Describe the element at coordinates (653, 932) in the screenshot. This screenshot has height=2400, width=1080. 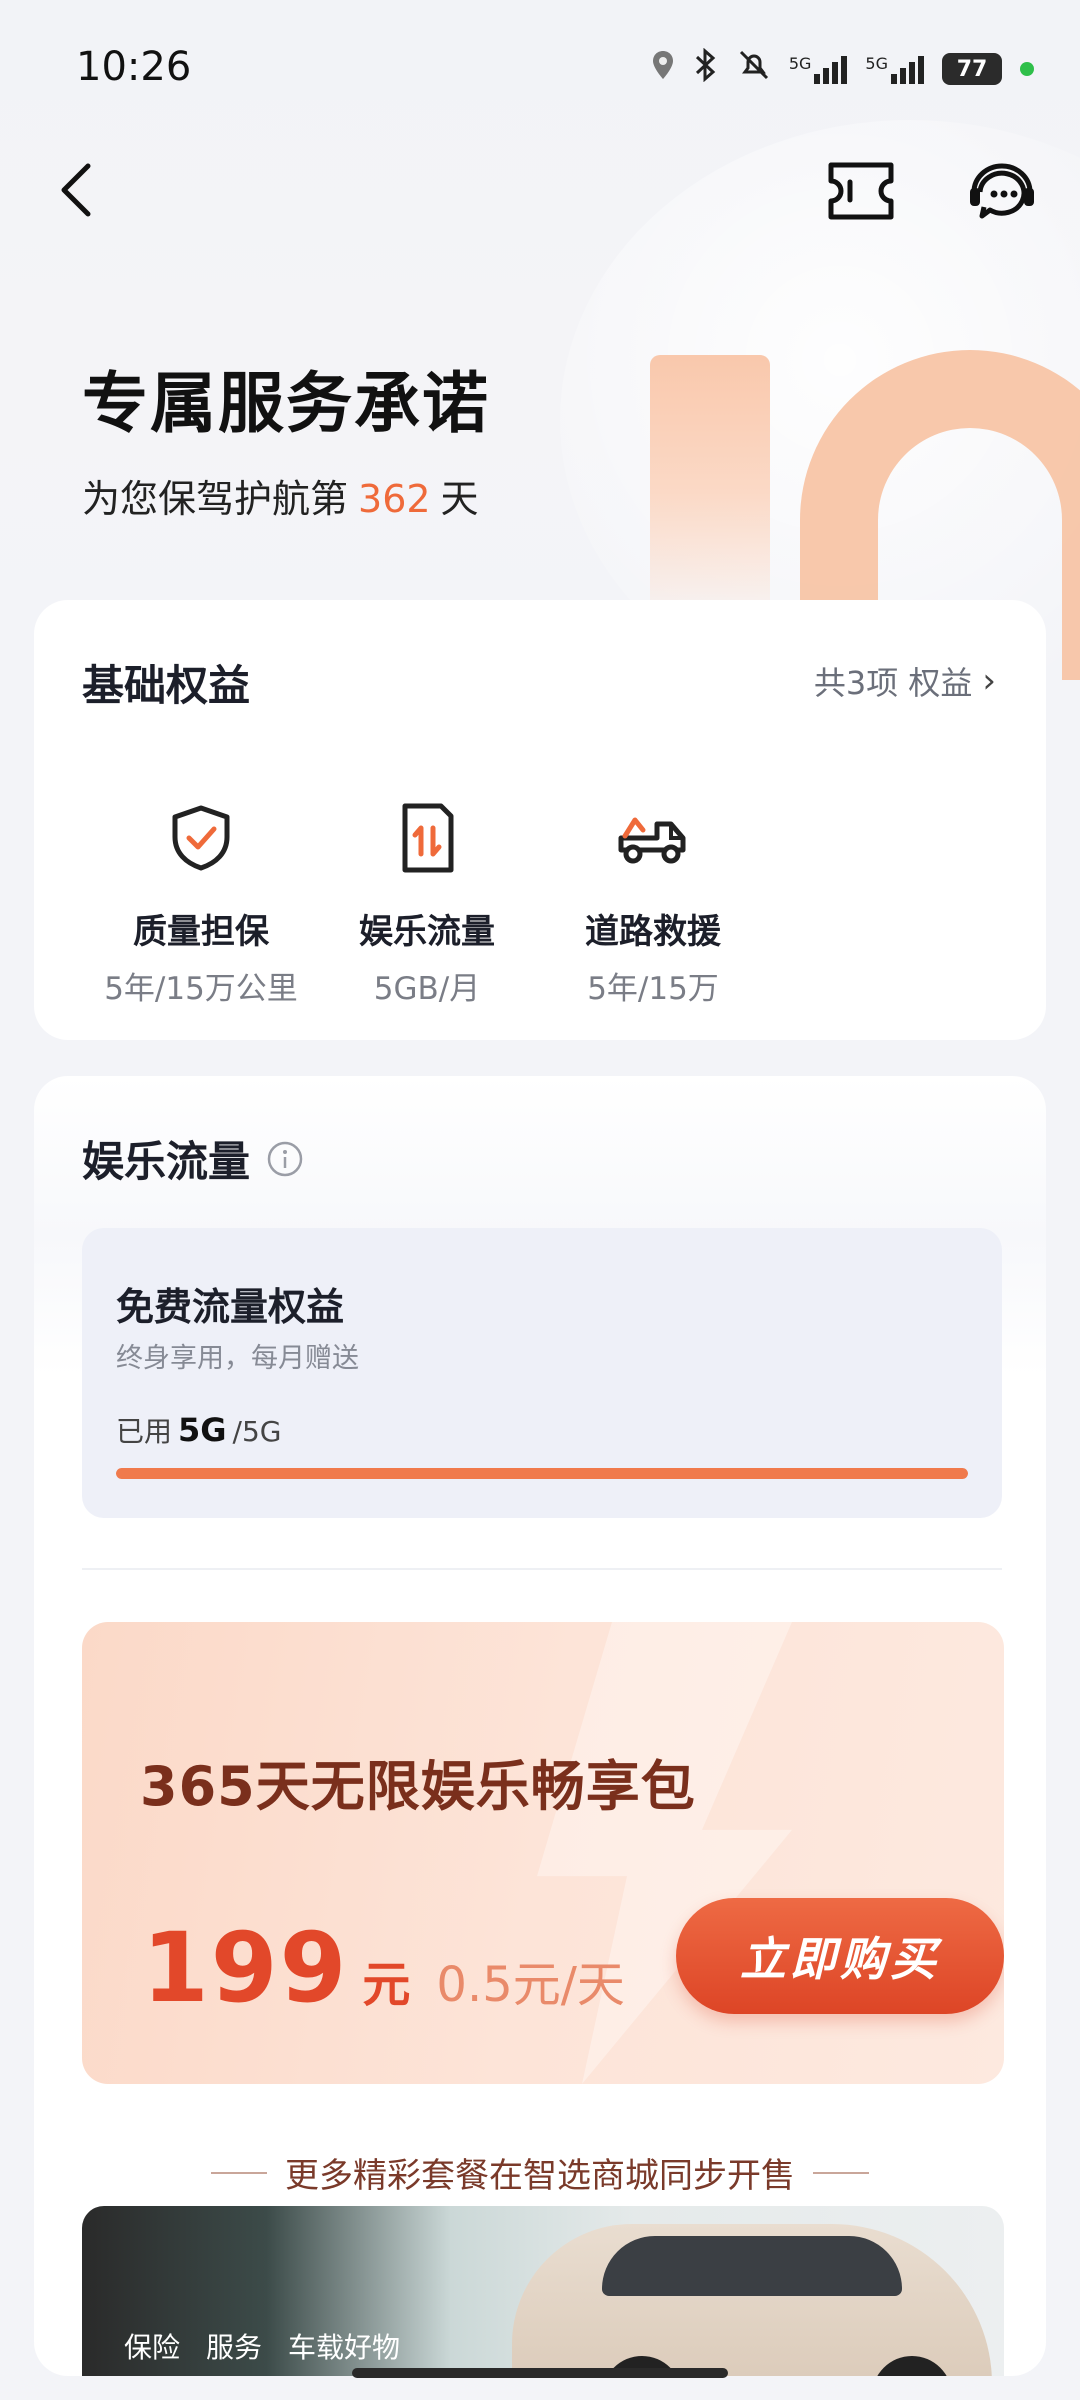
I see `benefit-name: 道路救援` at that location.